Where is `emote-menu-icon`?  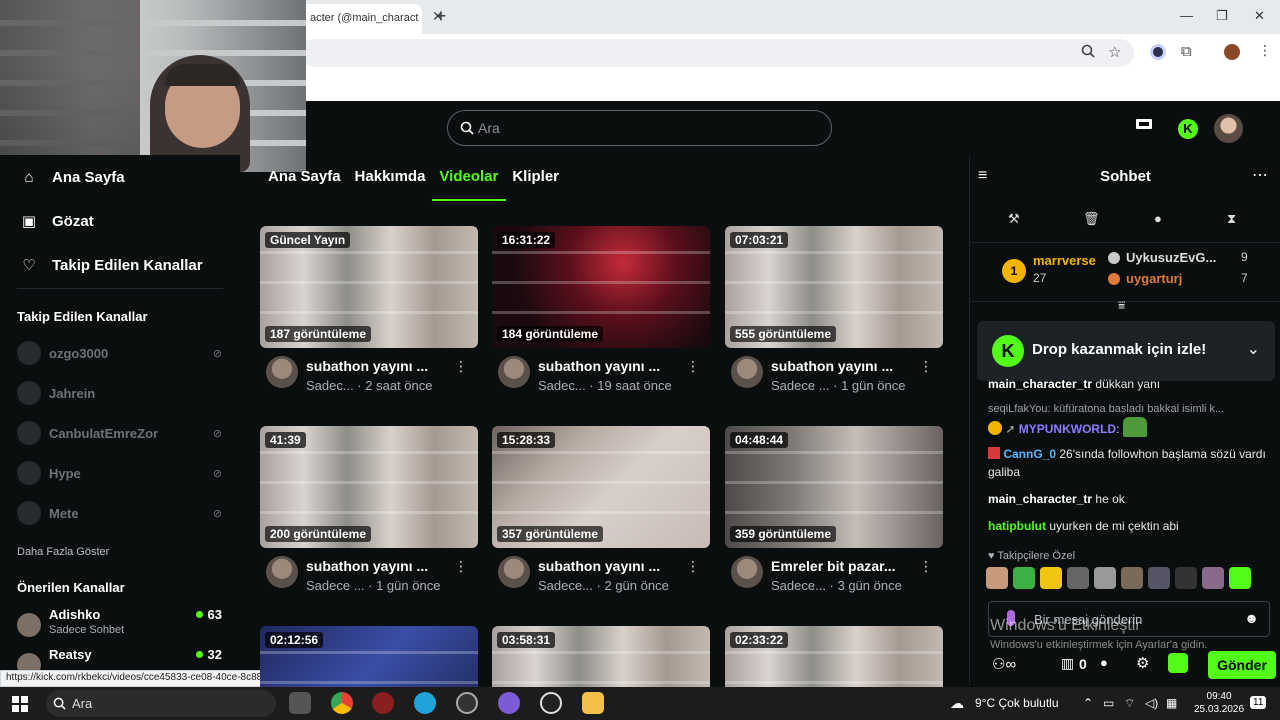 emote-menu-icon is located at coordinates (1178, 663).